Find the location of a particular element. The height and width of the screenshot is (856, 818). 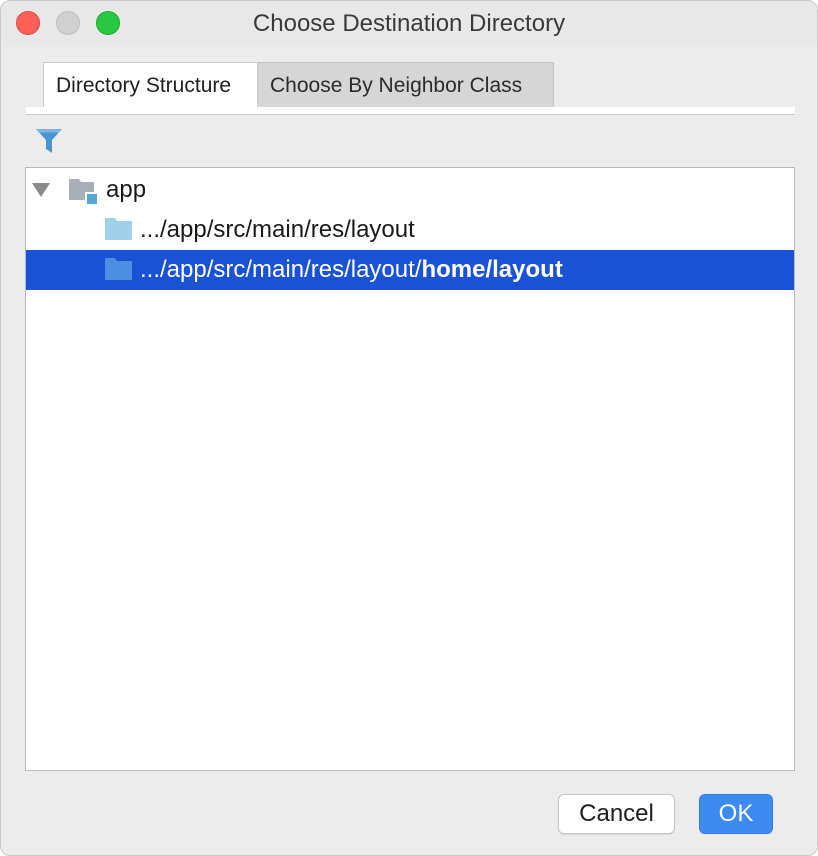

tree-root-label: app is located at coordinates (126, 189).